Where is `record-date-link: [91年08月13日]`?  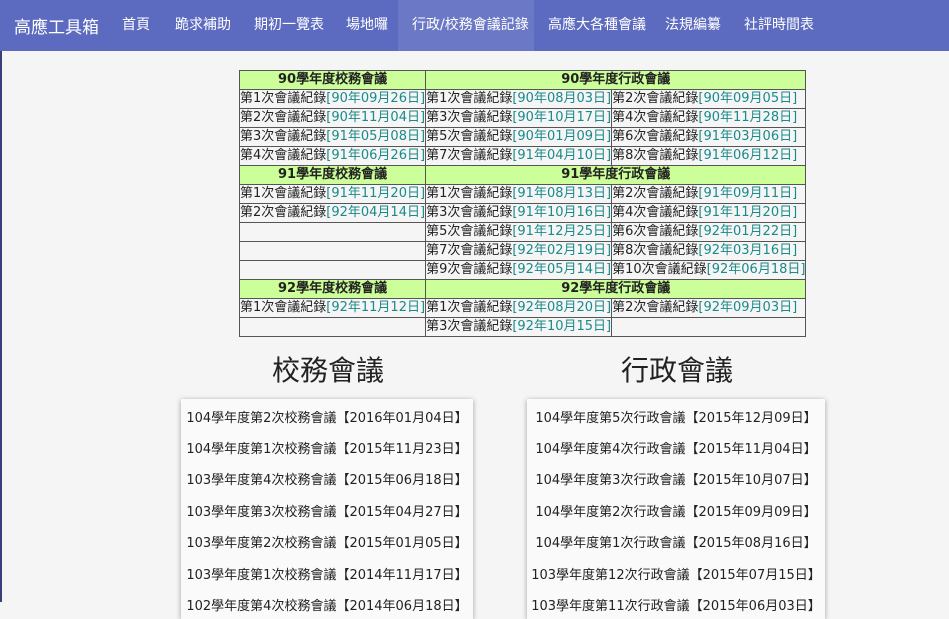 record-date-link: [91年08月13日] is located at coordinates (561, 193).